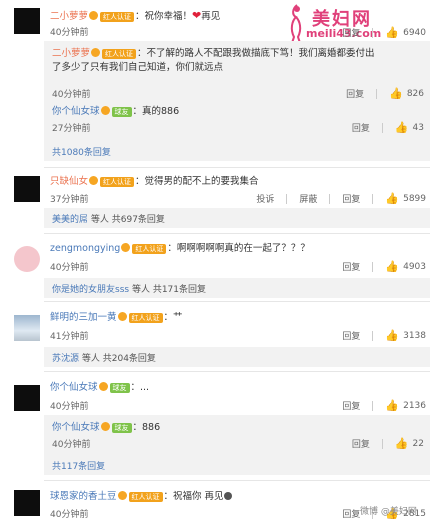 The width and height of the screenshot is (440, 522). Describe the element at coordinates (104, 357) in the screenshot. I see `more-replies-link: 苏沈源 等人 共204条回复` at that location.